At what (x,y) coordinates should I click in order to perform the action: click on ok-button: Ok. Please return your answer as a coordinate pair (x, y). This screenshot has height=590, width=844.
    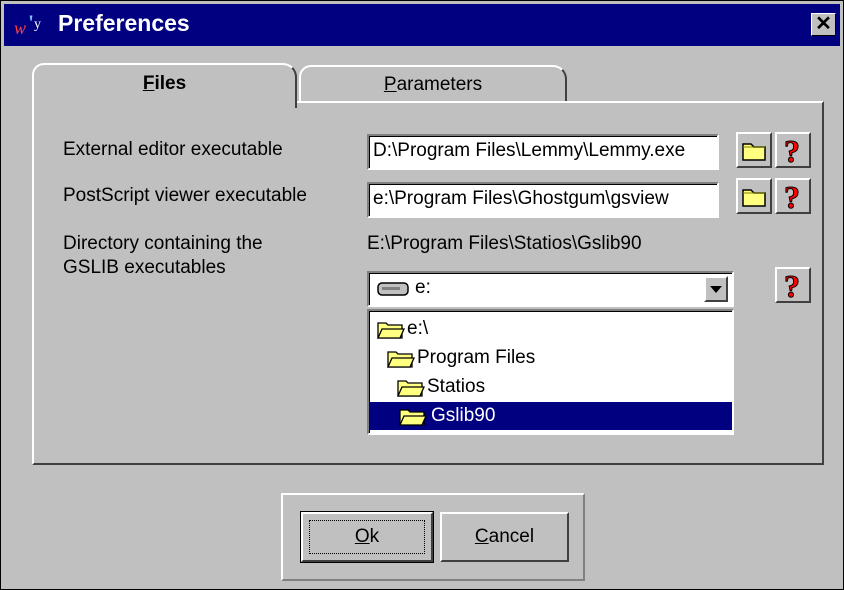
    Looking at the image, I should click on (367, 537).